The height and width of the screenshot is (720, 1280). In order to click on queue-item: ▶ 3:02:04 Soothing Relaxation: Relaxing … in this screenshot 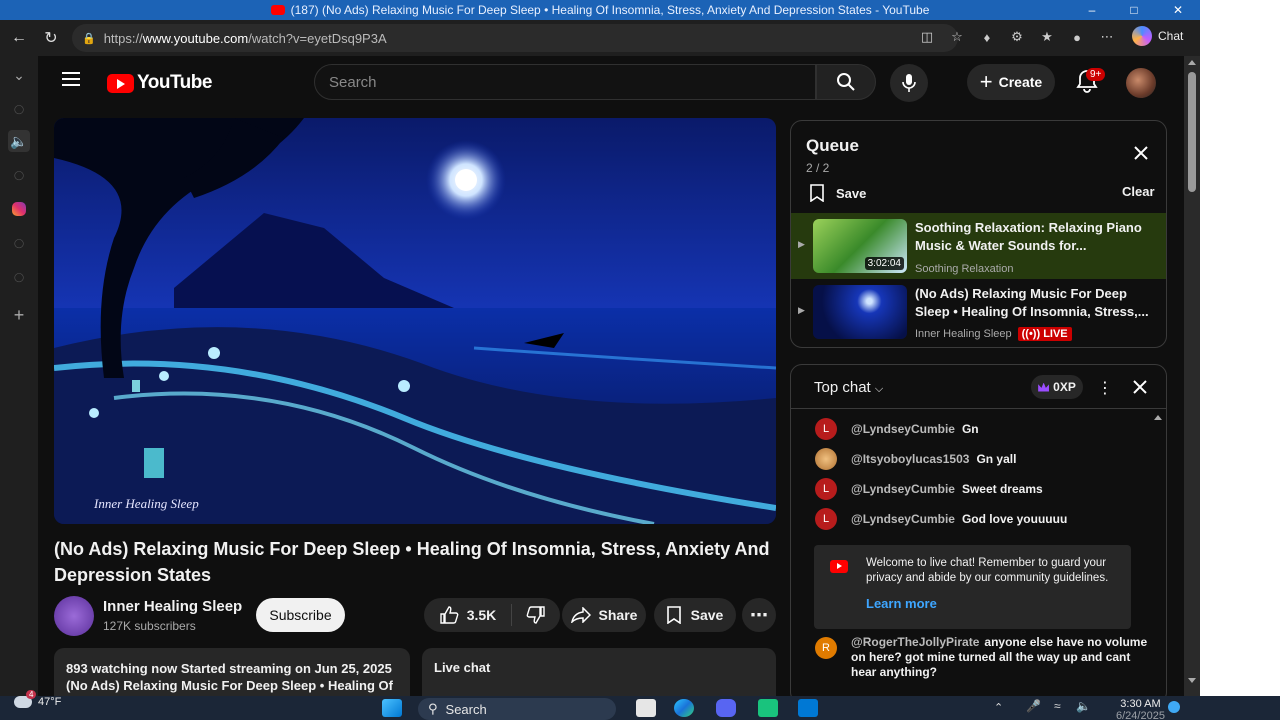, I will do `click(978, 246)`.